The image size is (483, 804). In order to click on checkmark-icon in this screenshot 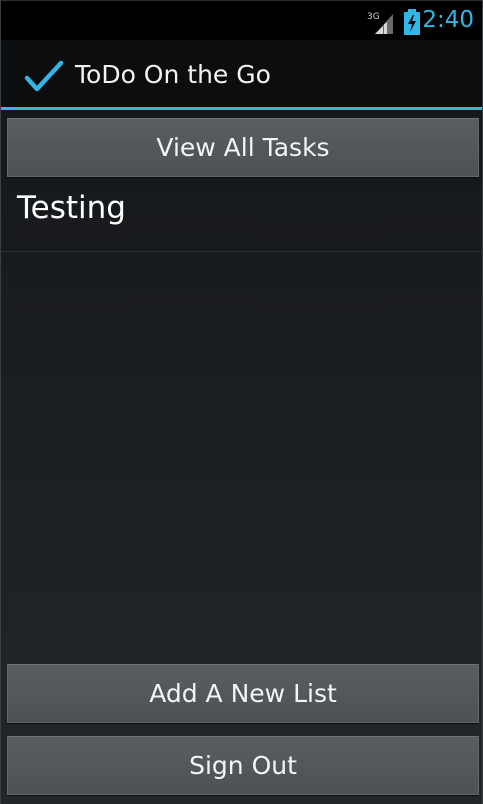, I will do `click(44, 76)`.